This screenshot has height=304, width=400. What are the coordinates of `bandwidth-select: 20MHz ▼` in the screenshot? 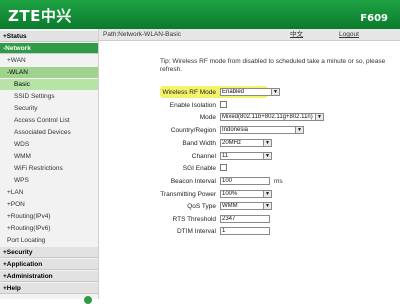 It's located at (246, 143).